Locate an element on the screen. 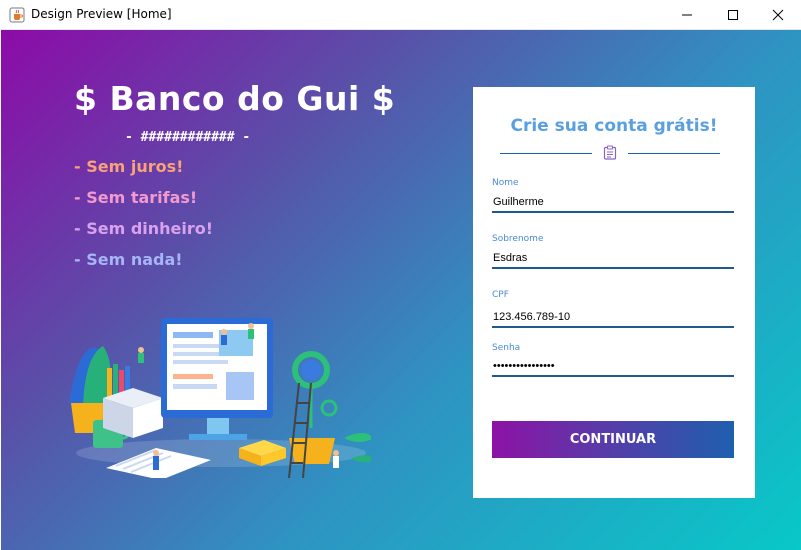 The width and height of the screenshot is (801, 550). first-name-label: Nome is located at coordinates (505, 183).